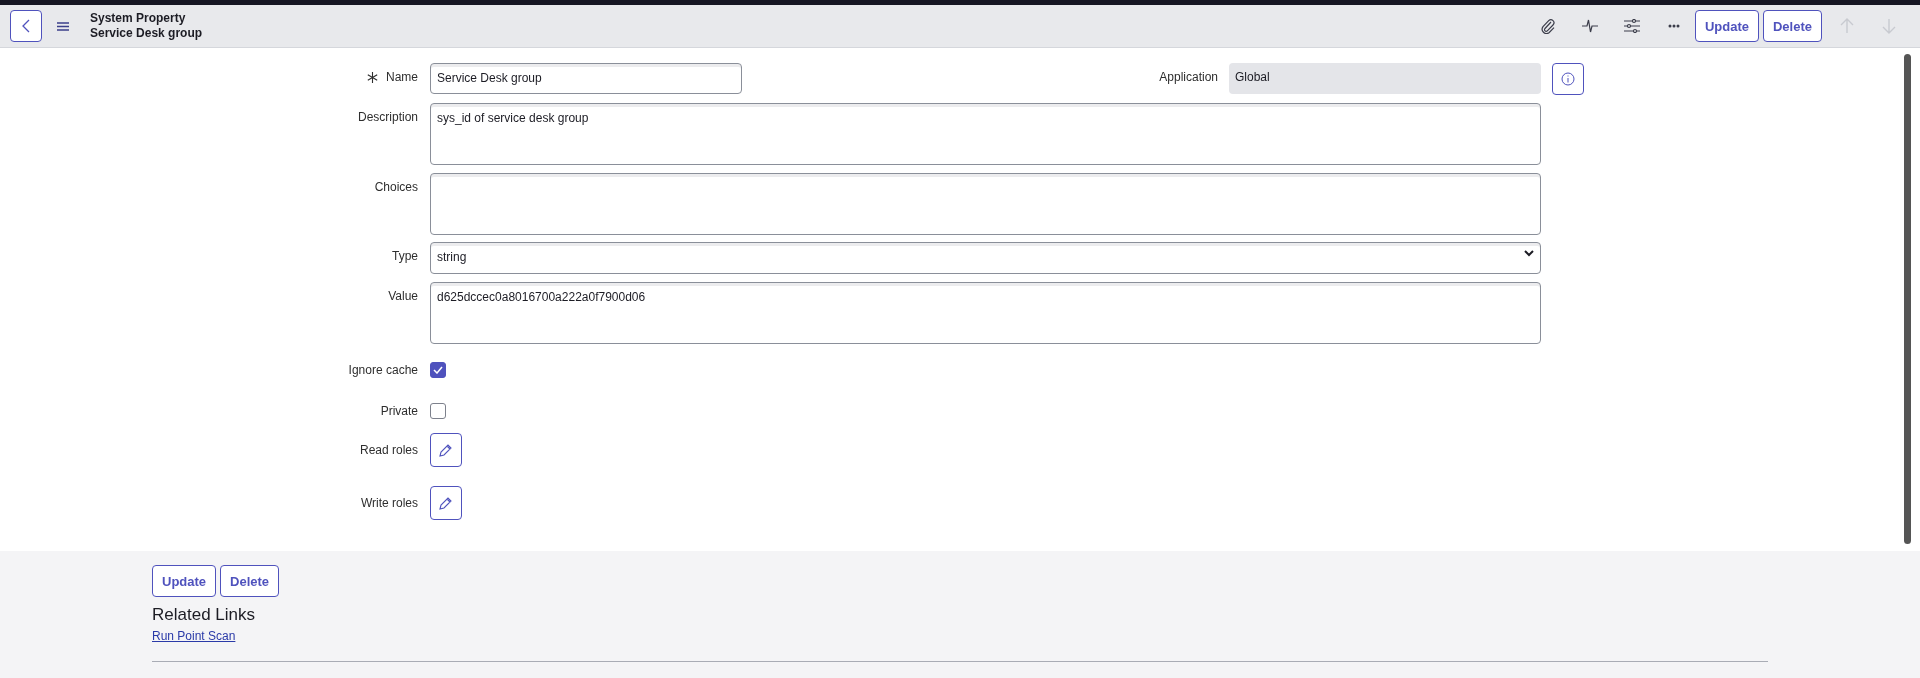 The width and height of the screenshot is (1920, 678). Describe the element at coordinates (383, 370) in the screenshot. I see `field-label: Ignore cache` at that location.